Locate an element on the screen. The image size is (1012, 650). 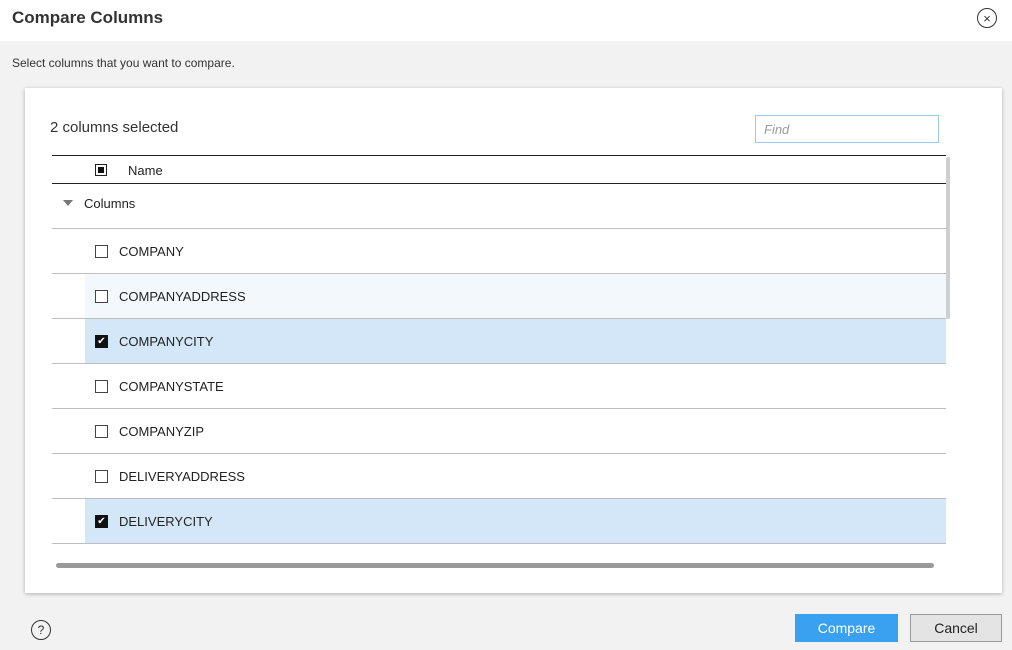
column-name: COMPANYCITY is located at coordinates (166, 341).